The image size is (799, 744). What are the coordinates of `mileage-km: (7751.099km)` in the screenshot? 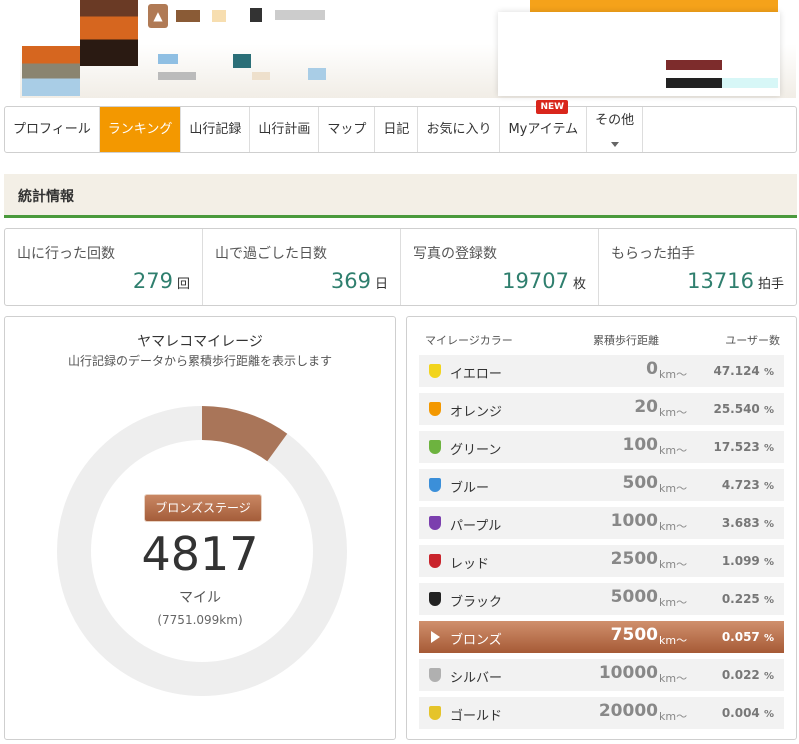 It's located at (200, 620).